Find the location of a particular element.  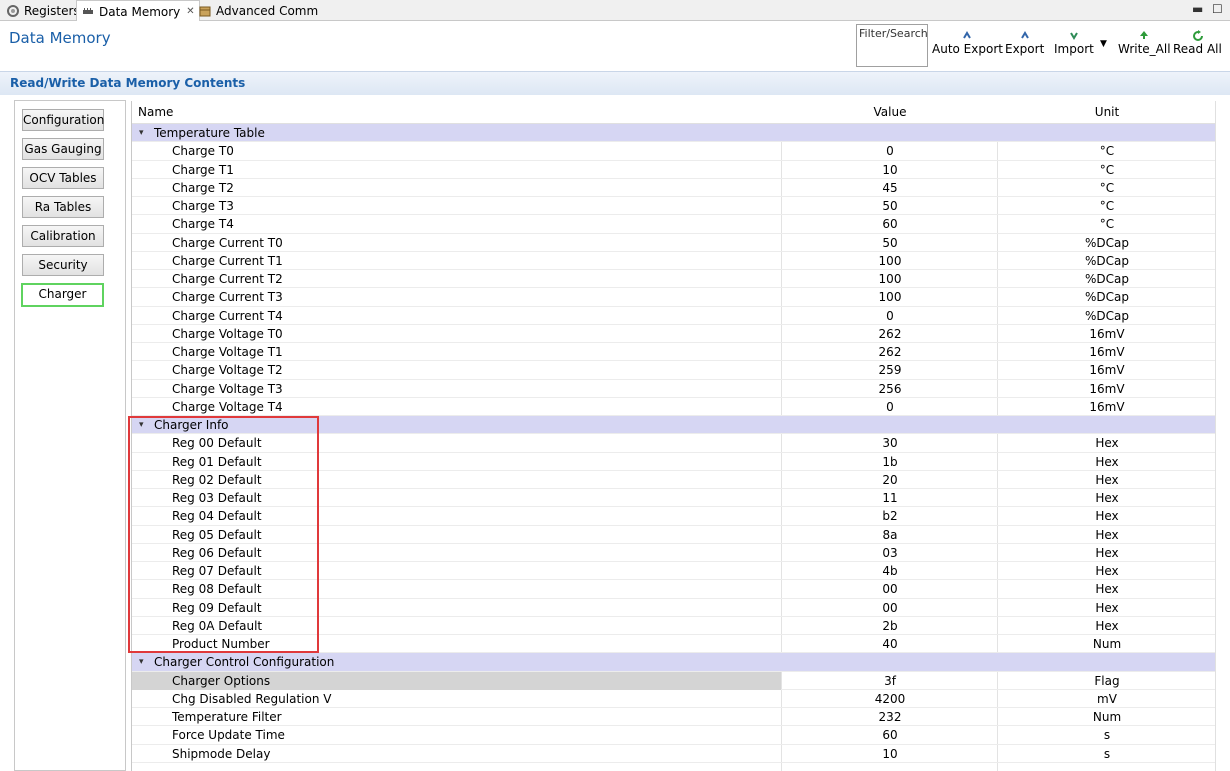

table-row: Charge T3 50 °C is located at coordinates (674, 206).